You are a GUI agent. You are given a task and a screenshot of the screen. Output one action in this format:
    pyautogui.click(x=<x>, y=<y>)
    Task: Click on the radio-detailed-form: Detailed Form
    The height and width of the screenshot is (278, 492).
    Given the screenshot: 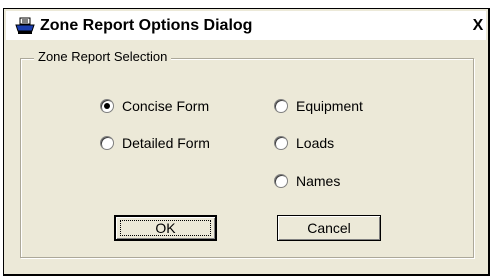 What is the action you would take?
    pyautogui.click(x=155, y=143)
    